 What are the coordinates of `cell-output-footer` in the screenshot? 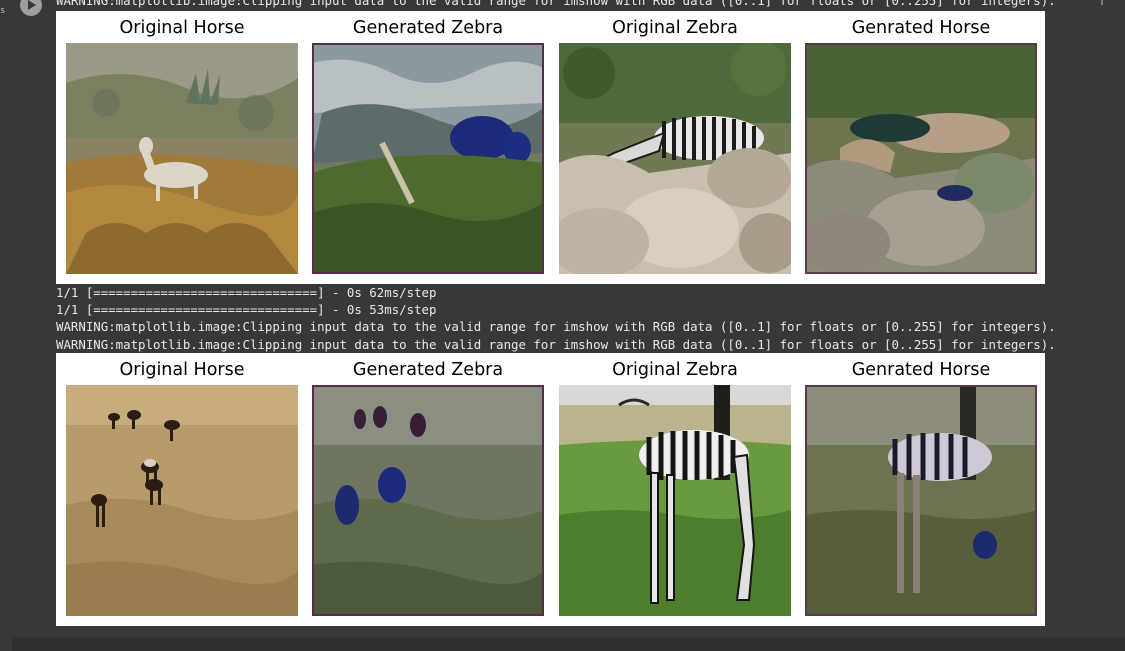 It's located at (568, 644).